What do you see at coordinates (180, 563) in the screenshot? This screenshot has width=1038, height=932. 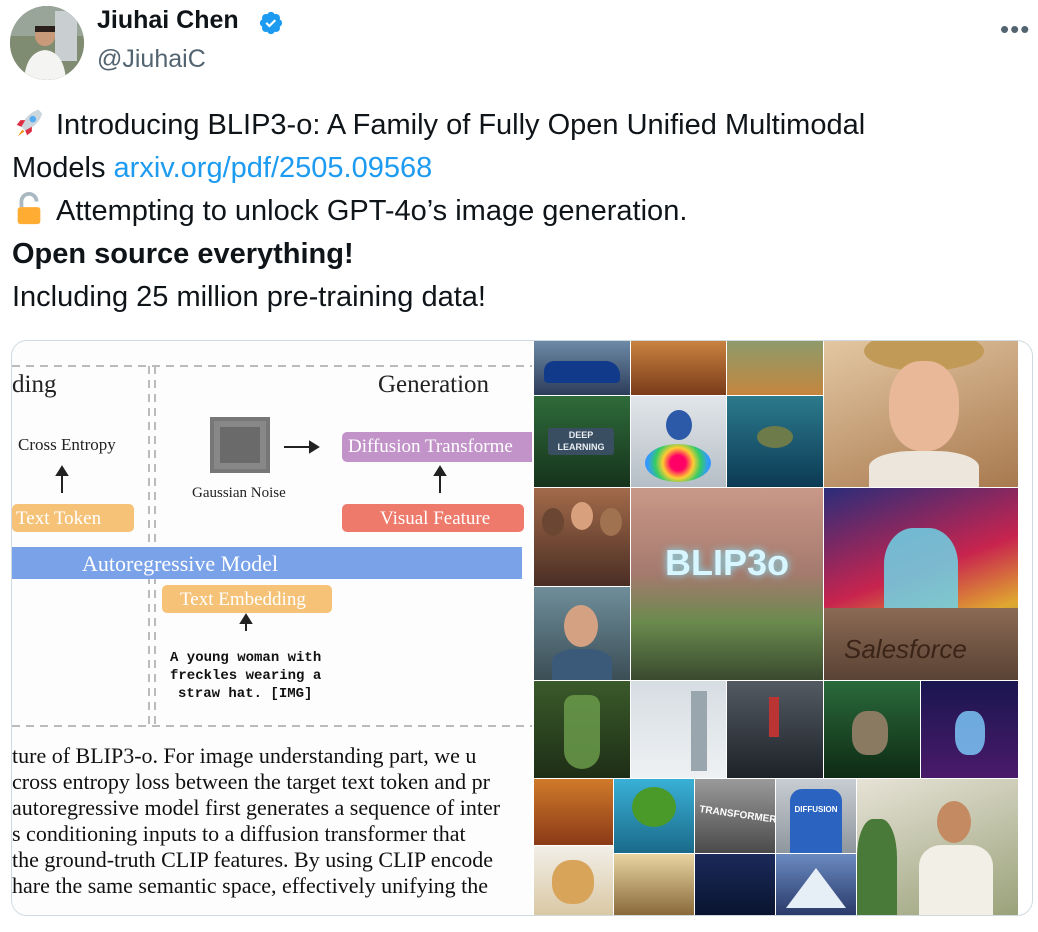 I see `fig-autoregressive-model: Autoregressive Model` at bounding box center [180, 563].